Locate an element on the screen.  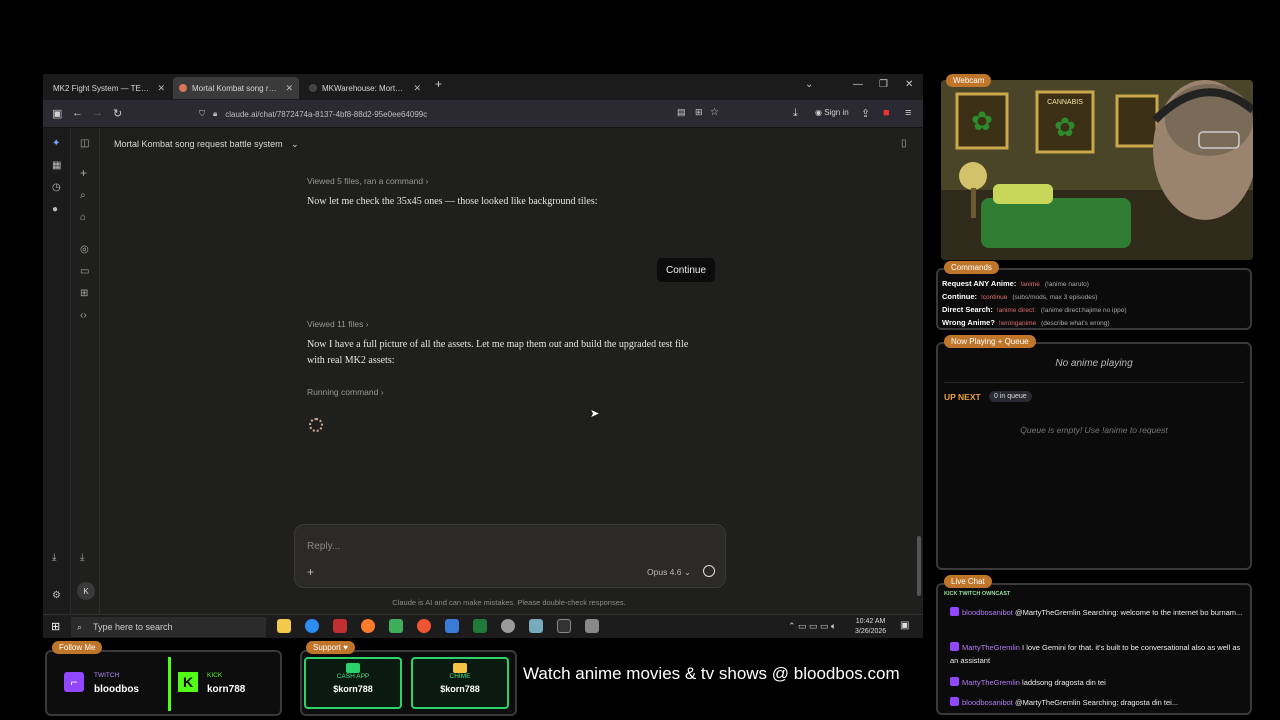
windows-start-icon: ⊞ is located at coordinates (55, 626).